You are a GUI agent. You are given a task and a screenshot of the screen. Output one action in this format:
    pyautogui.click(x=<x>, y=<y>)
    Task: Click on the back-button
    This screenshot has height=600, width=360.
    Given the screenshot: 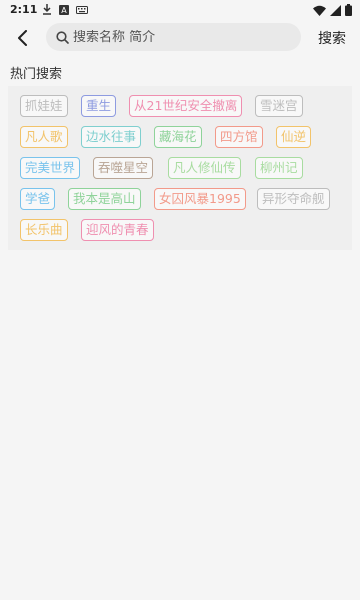 What is the action you would take?
    pyautogui.click(x=22, y=38)
    